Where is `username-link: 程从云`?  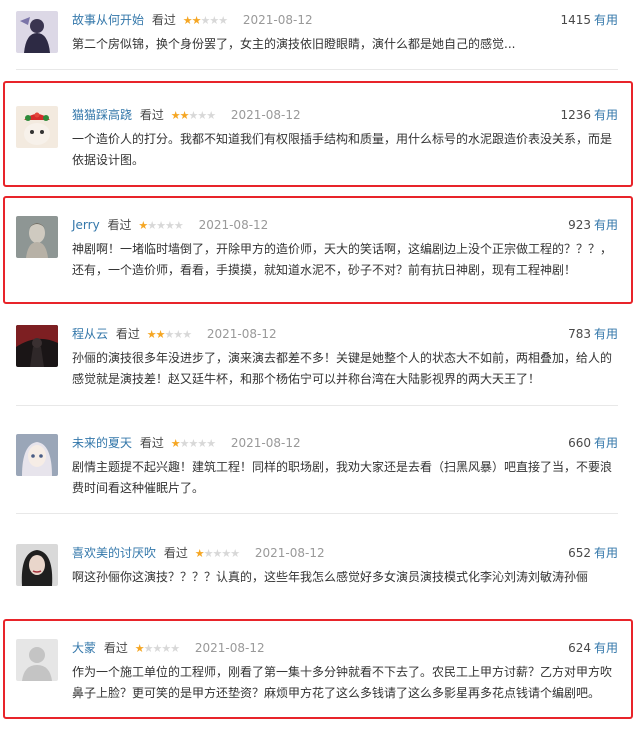
username-link: 程从云 is located at coordinates (90, 334).